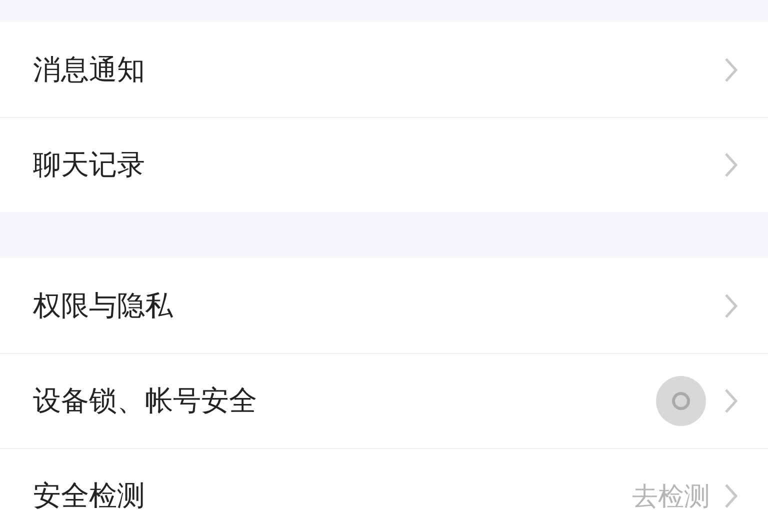  What do you see at coordinates (103, 305) in the screenshot?
I see `row-label: 权限与隐私` at bounding box center [103, 305].